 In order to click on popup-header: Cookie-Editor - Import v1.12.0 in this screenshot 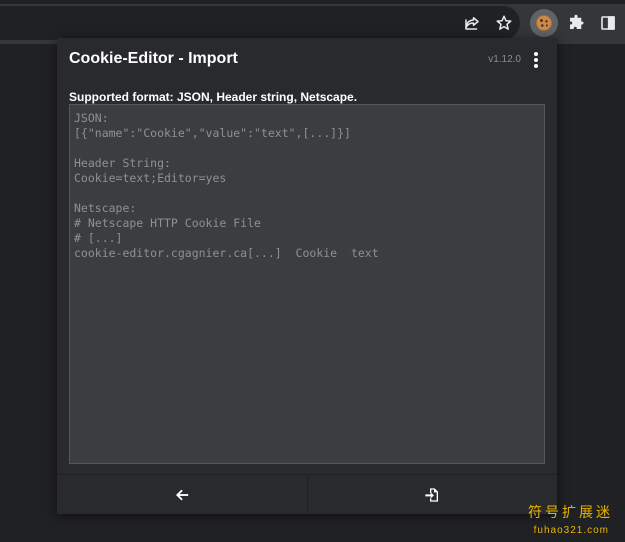, I will do `click(307, 60)`.